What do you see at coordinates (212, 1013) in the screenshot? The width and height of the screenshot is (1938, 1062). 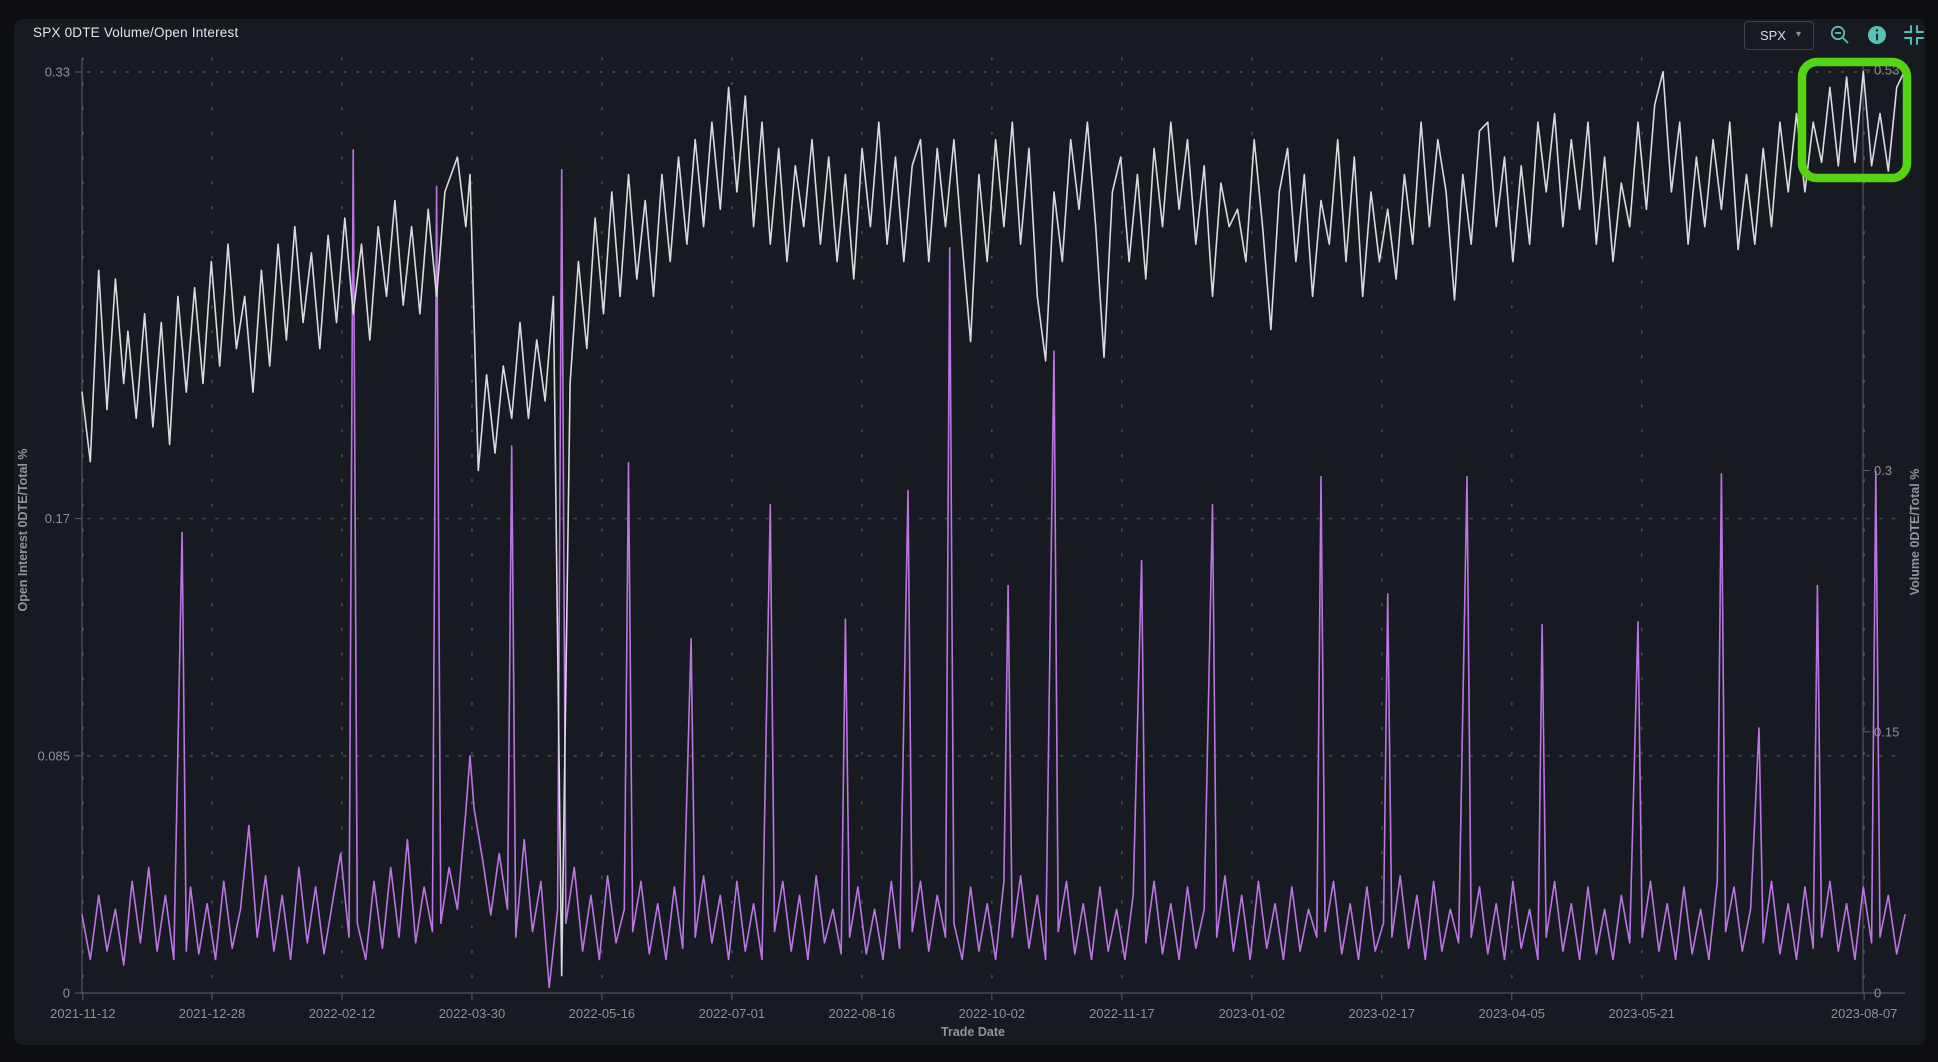 I see `x-axis-tick-label: 2021-12-28` at bounding box center [212, 1013].